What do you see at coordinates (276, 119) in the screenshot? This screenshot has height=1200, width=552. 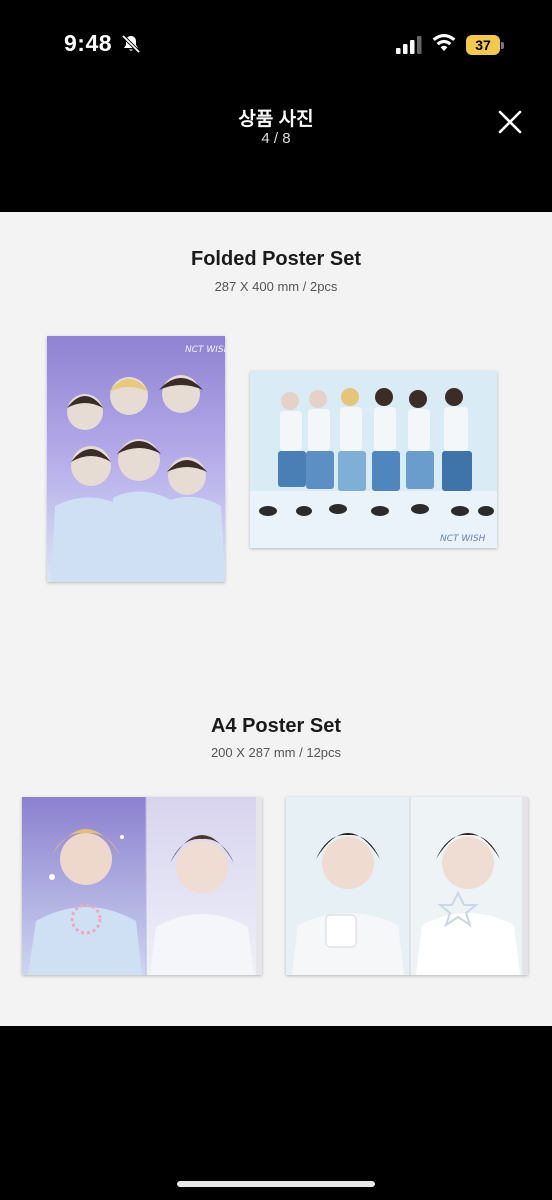 I see `viewer-title: 상품 사진` at bounding box center [276, 119].